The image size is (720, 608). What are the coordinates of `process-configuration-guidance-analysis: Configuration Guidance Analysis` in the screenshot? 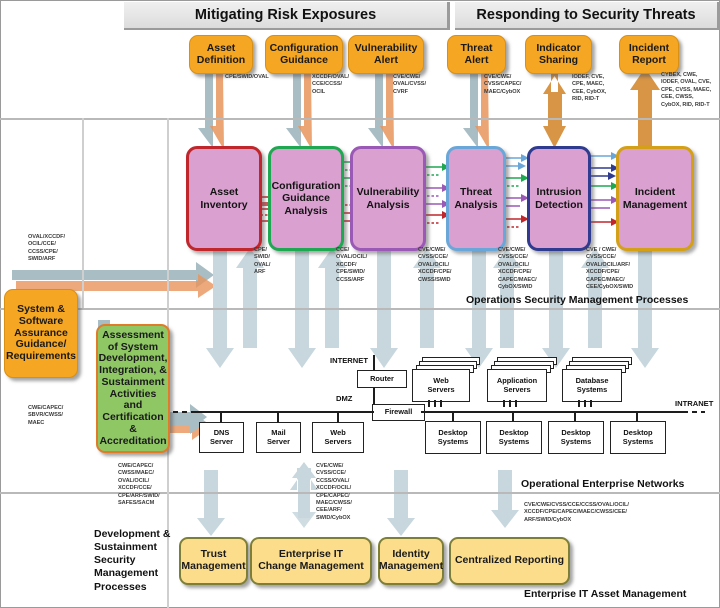 It's located at (306, 198).